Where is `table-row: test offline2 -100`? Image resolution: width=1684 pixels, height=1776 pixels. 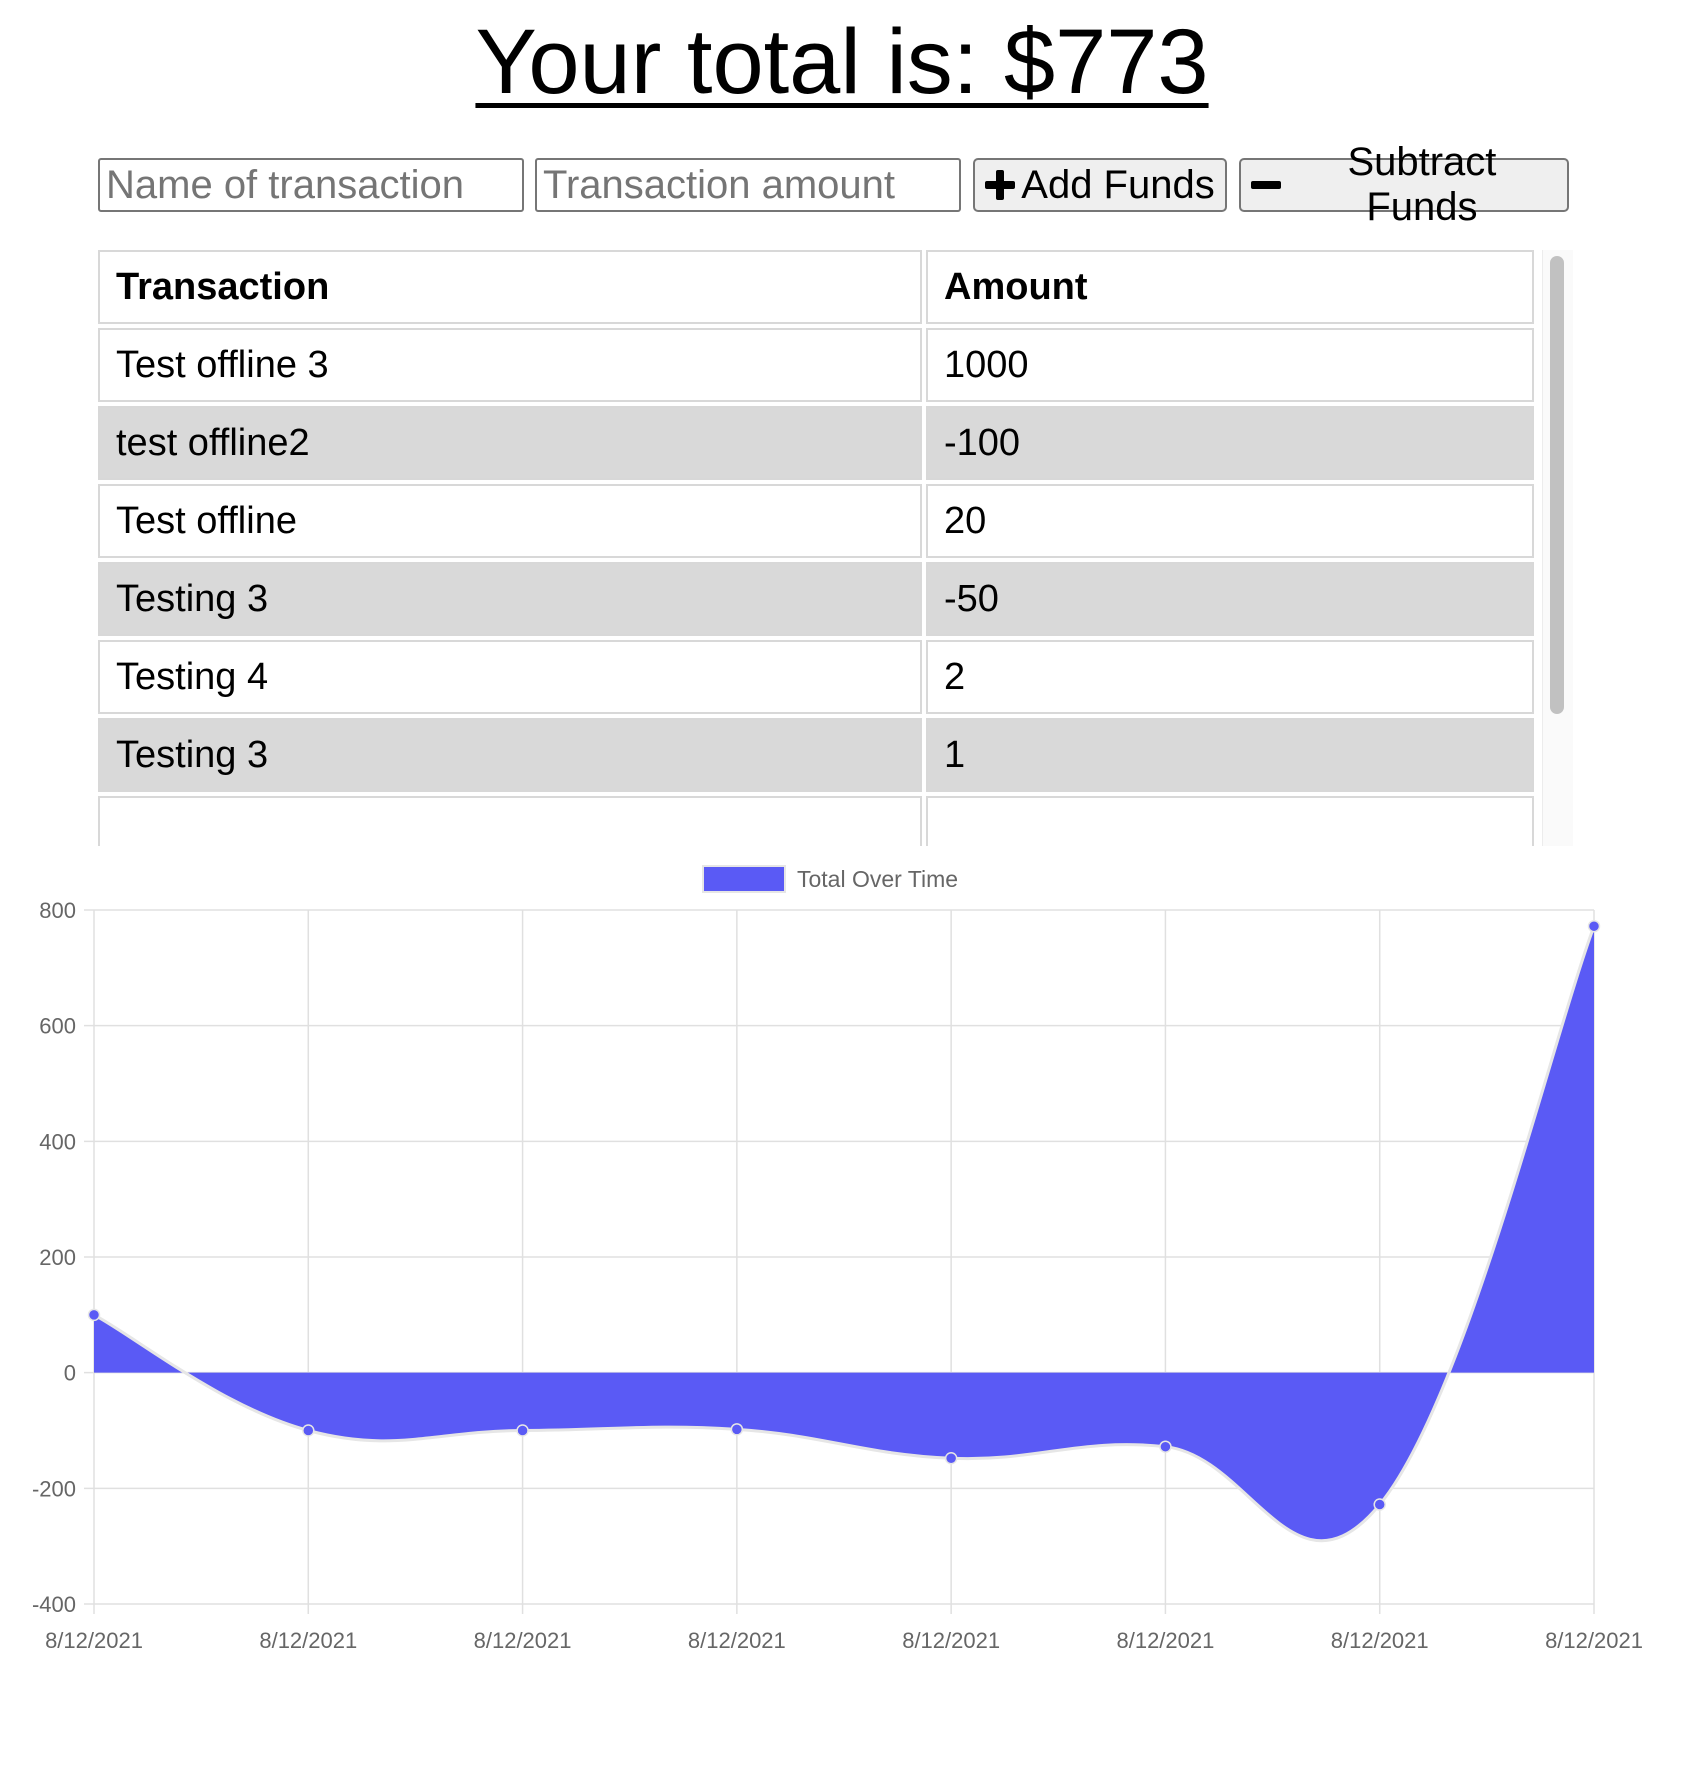 table-row: test offline2 -100 is located at coordinates (816, 443).